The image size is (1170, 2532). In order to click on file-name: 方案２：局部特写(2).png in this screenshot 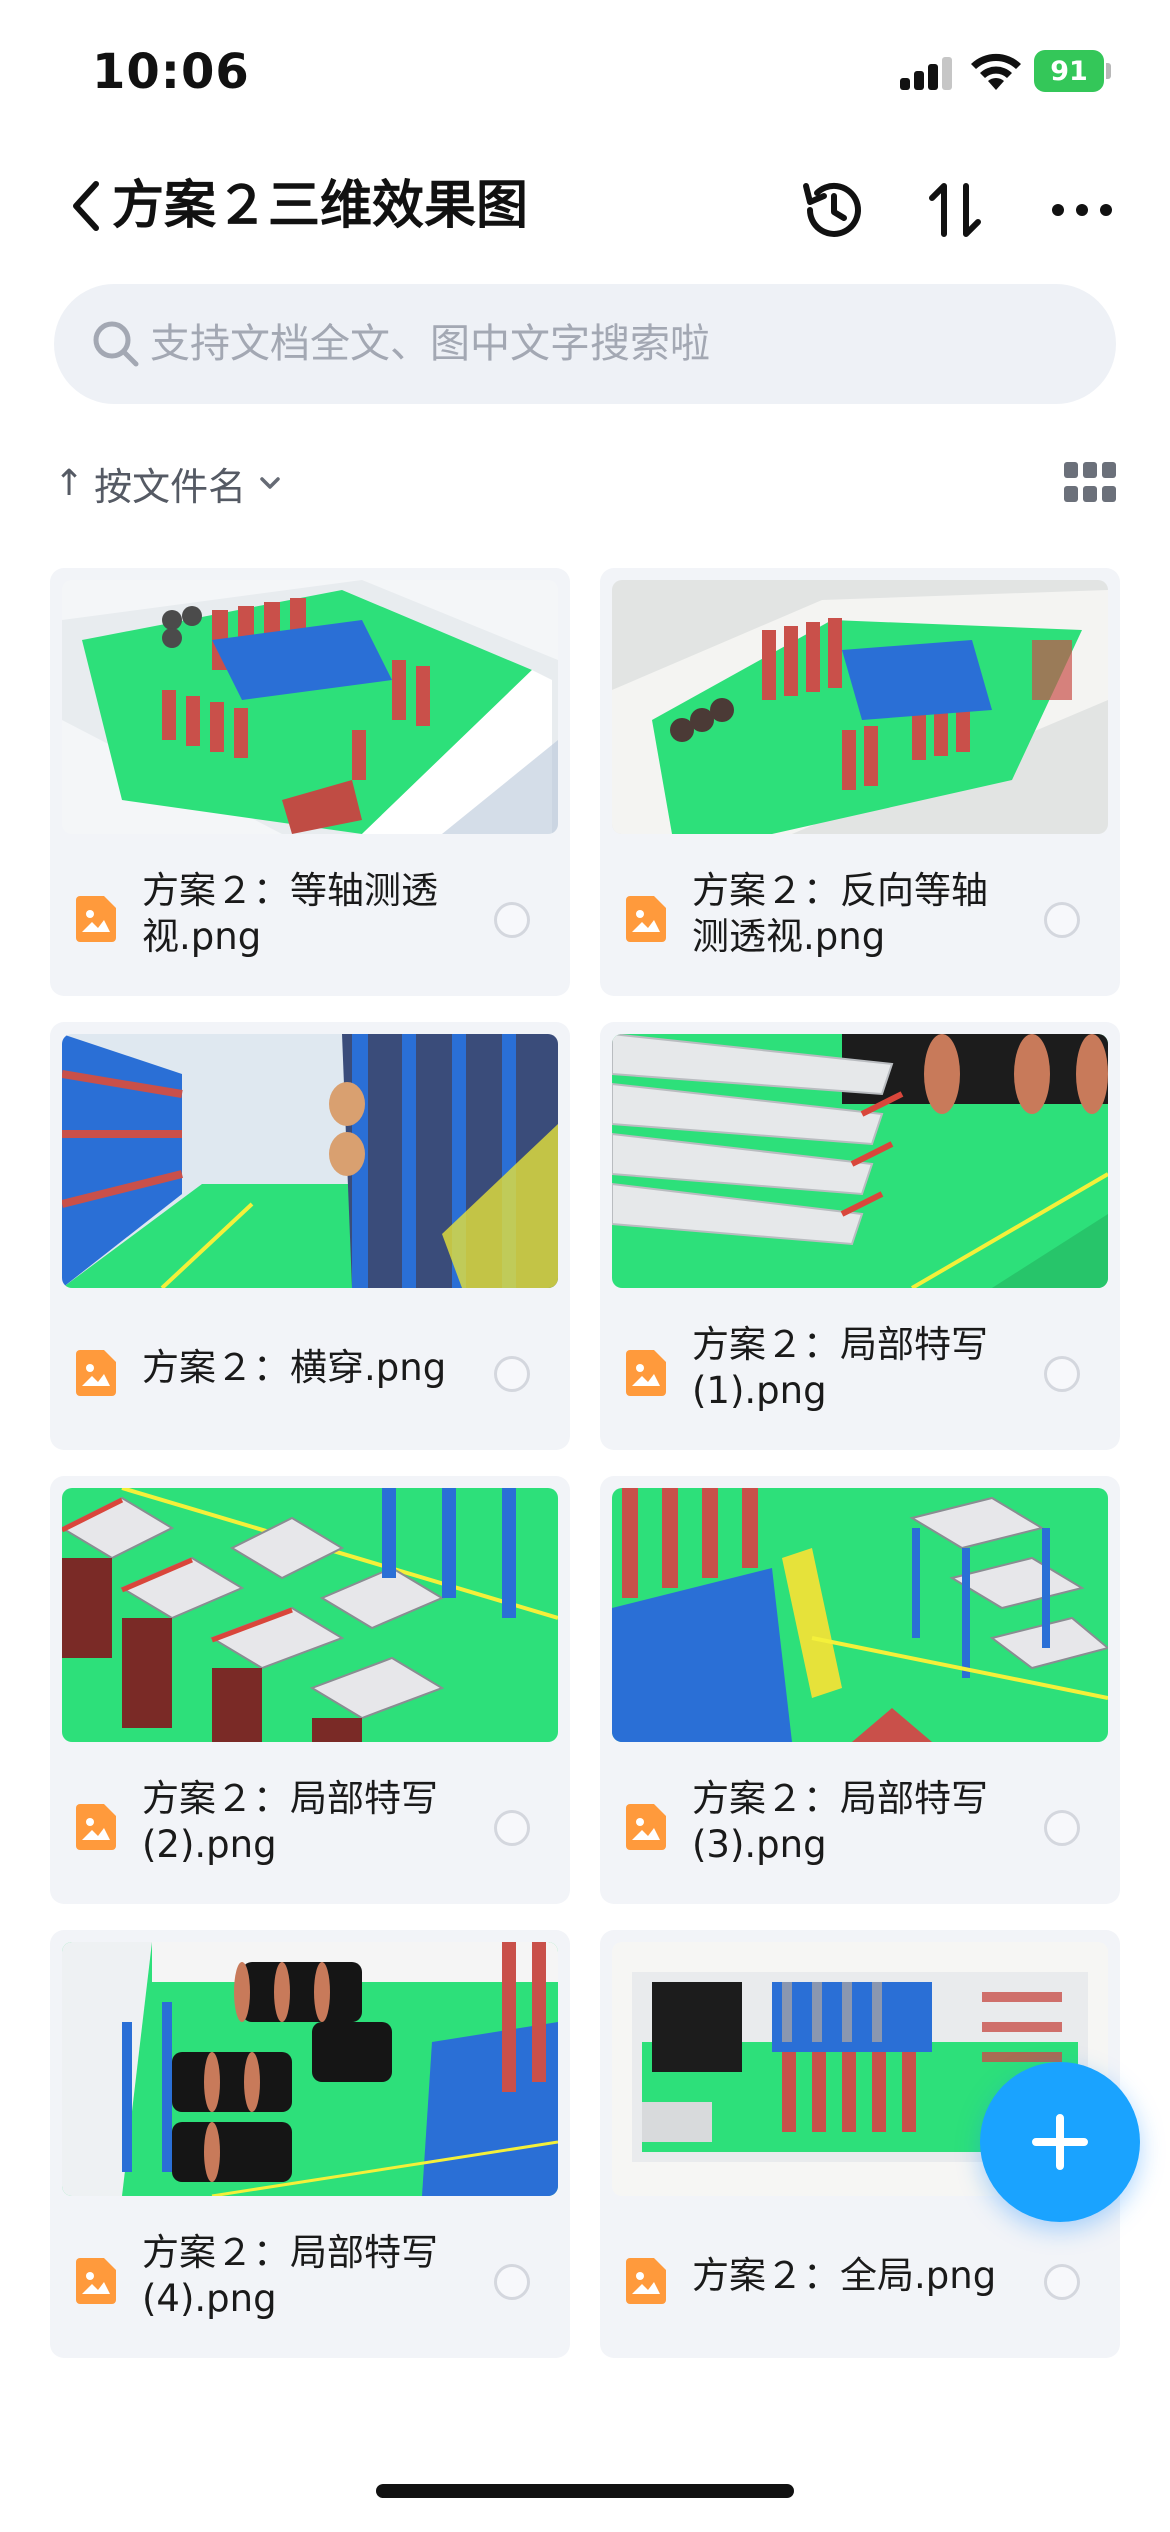, I will do `click(290, 1821)`.